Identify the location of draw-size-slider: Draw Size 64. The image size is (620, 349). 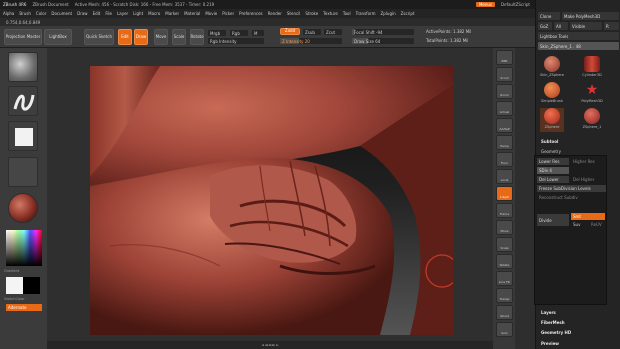
(383, 41).